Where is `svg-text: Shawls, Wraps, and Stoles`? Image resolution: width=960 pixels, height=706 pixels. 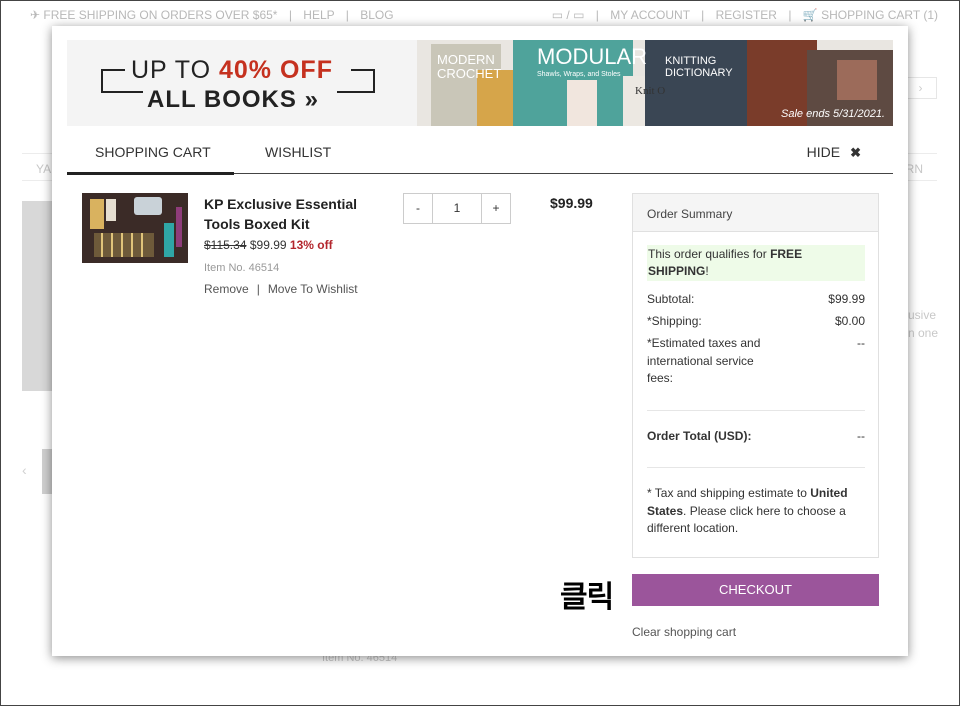
svg-text: Shawls, Wraps, and Stoles is located at coordinates (579, 74).